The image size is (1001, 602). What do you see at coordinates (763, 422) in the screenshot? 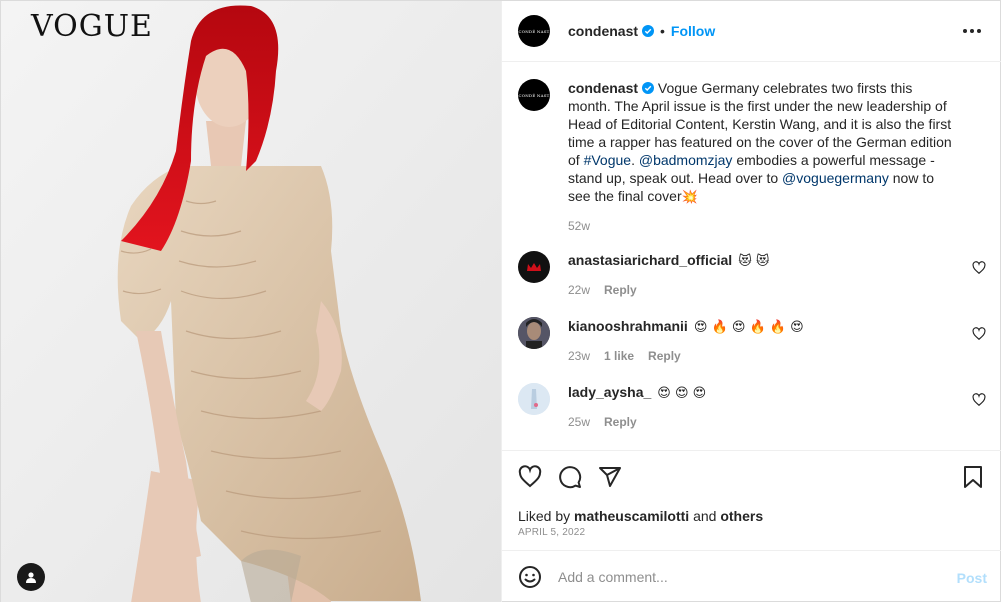
I see `comment-meta: 25w Reply` at bounding box center [763, 422].